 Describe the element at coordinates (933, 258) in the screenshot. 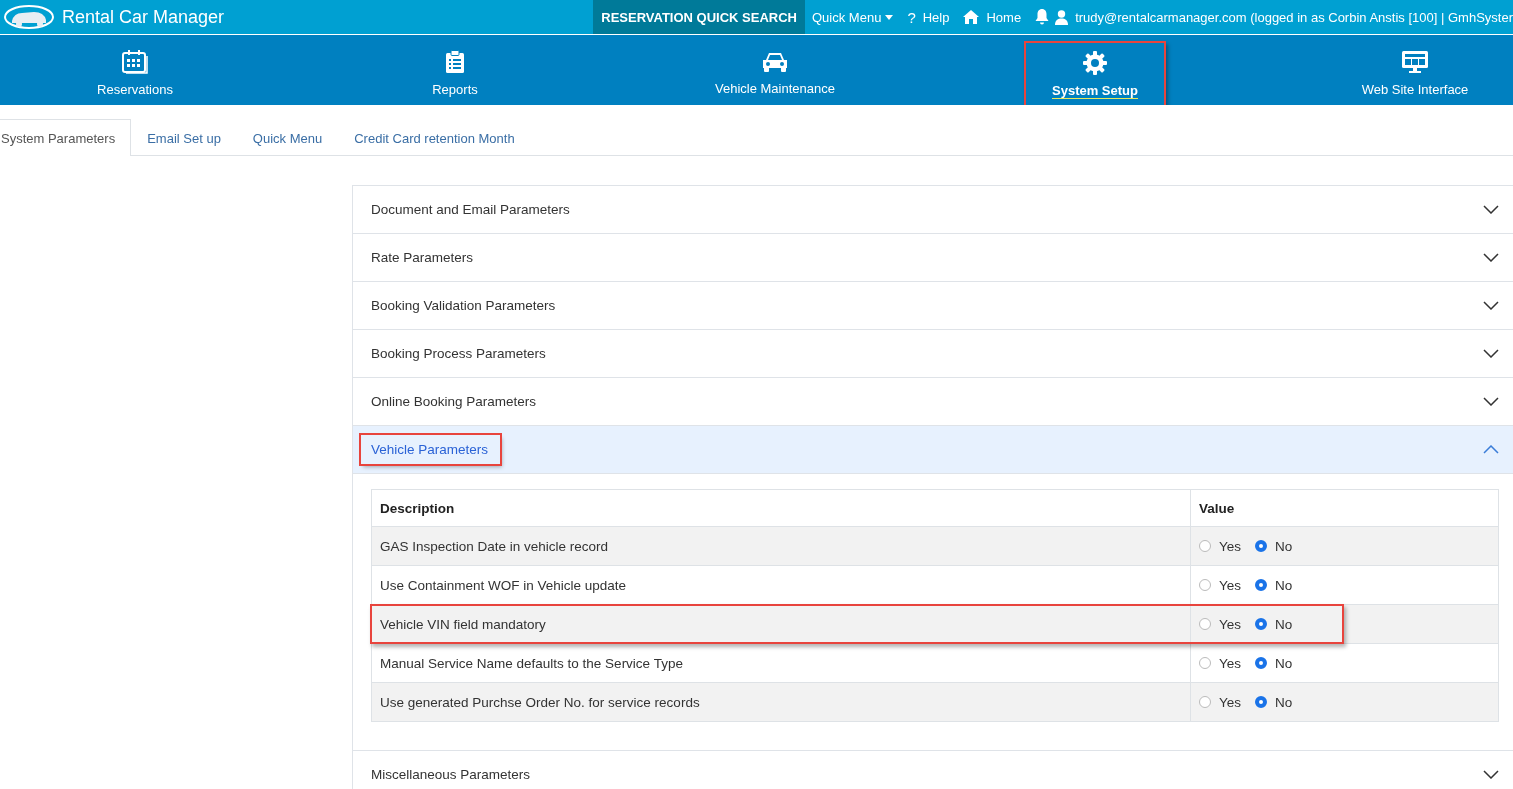

I see `accordion-header: Rate Parameters` at that location.